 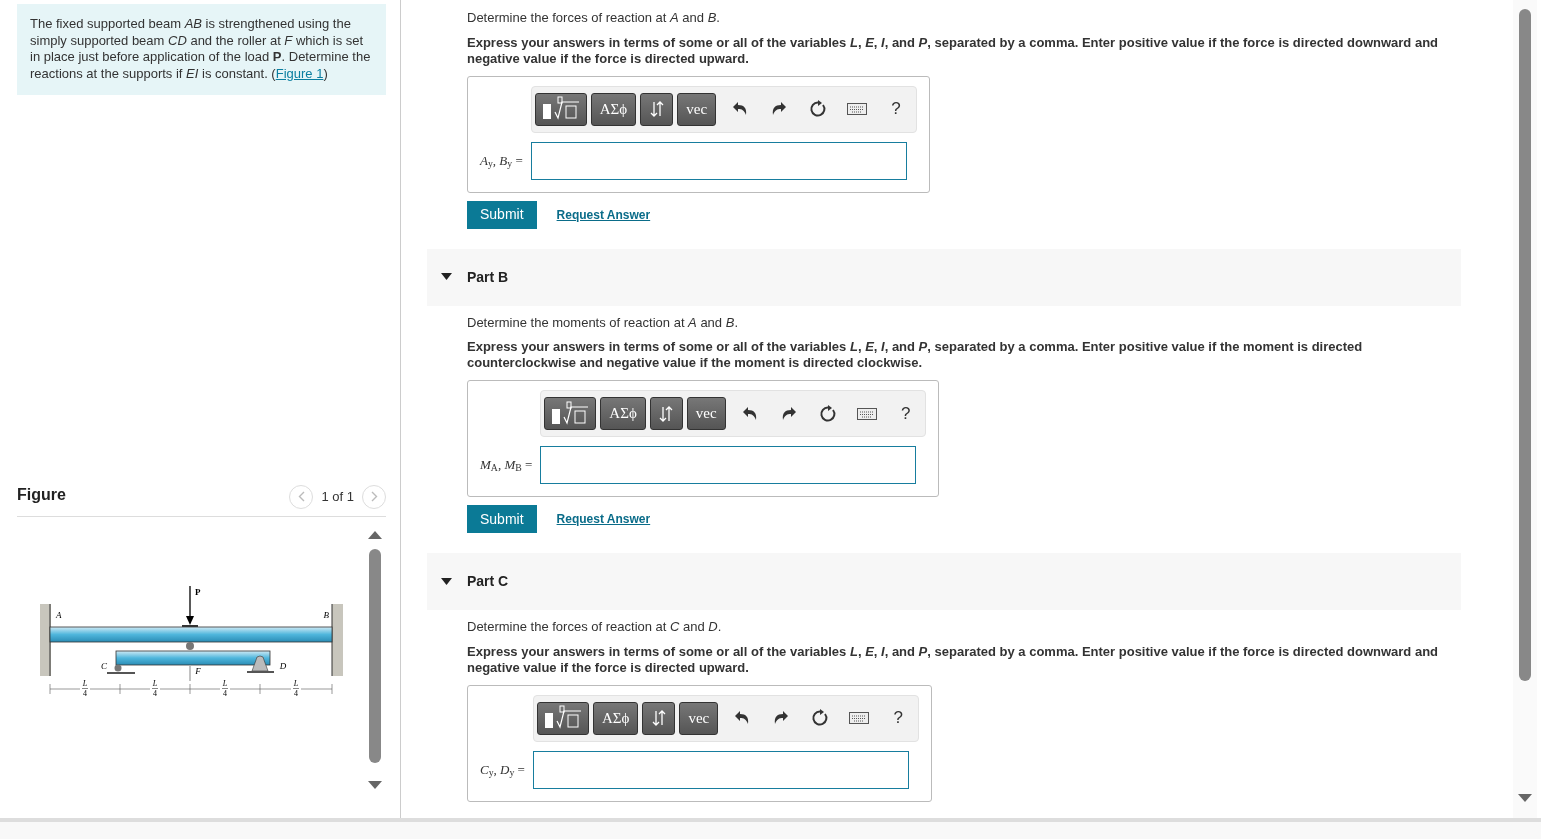 I want to click on problem-statement: The fixed supported beam AB is strengthened using the simply supported beam CD and the roller at F which is set in place just before application of the load P. Determine the reactions at the supports if EI is constant. (Figure 1), so click(x=201, y=49).